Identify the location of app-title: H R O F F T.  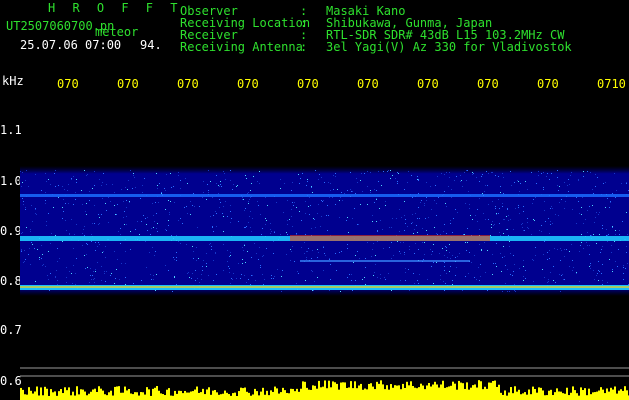
(115, 8).